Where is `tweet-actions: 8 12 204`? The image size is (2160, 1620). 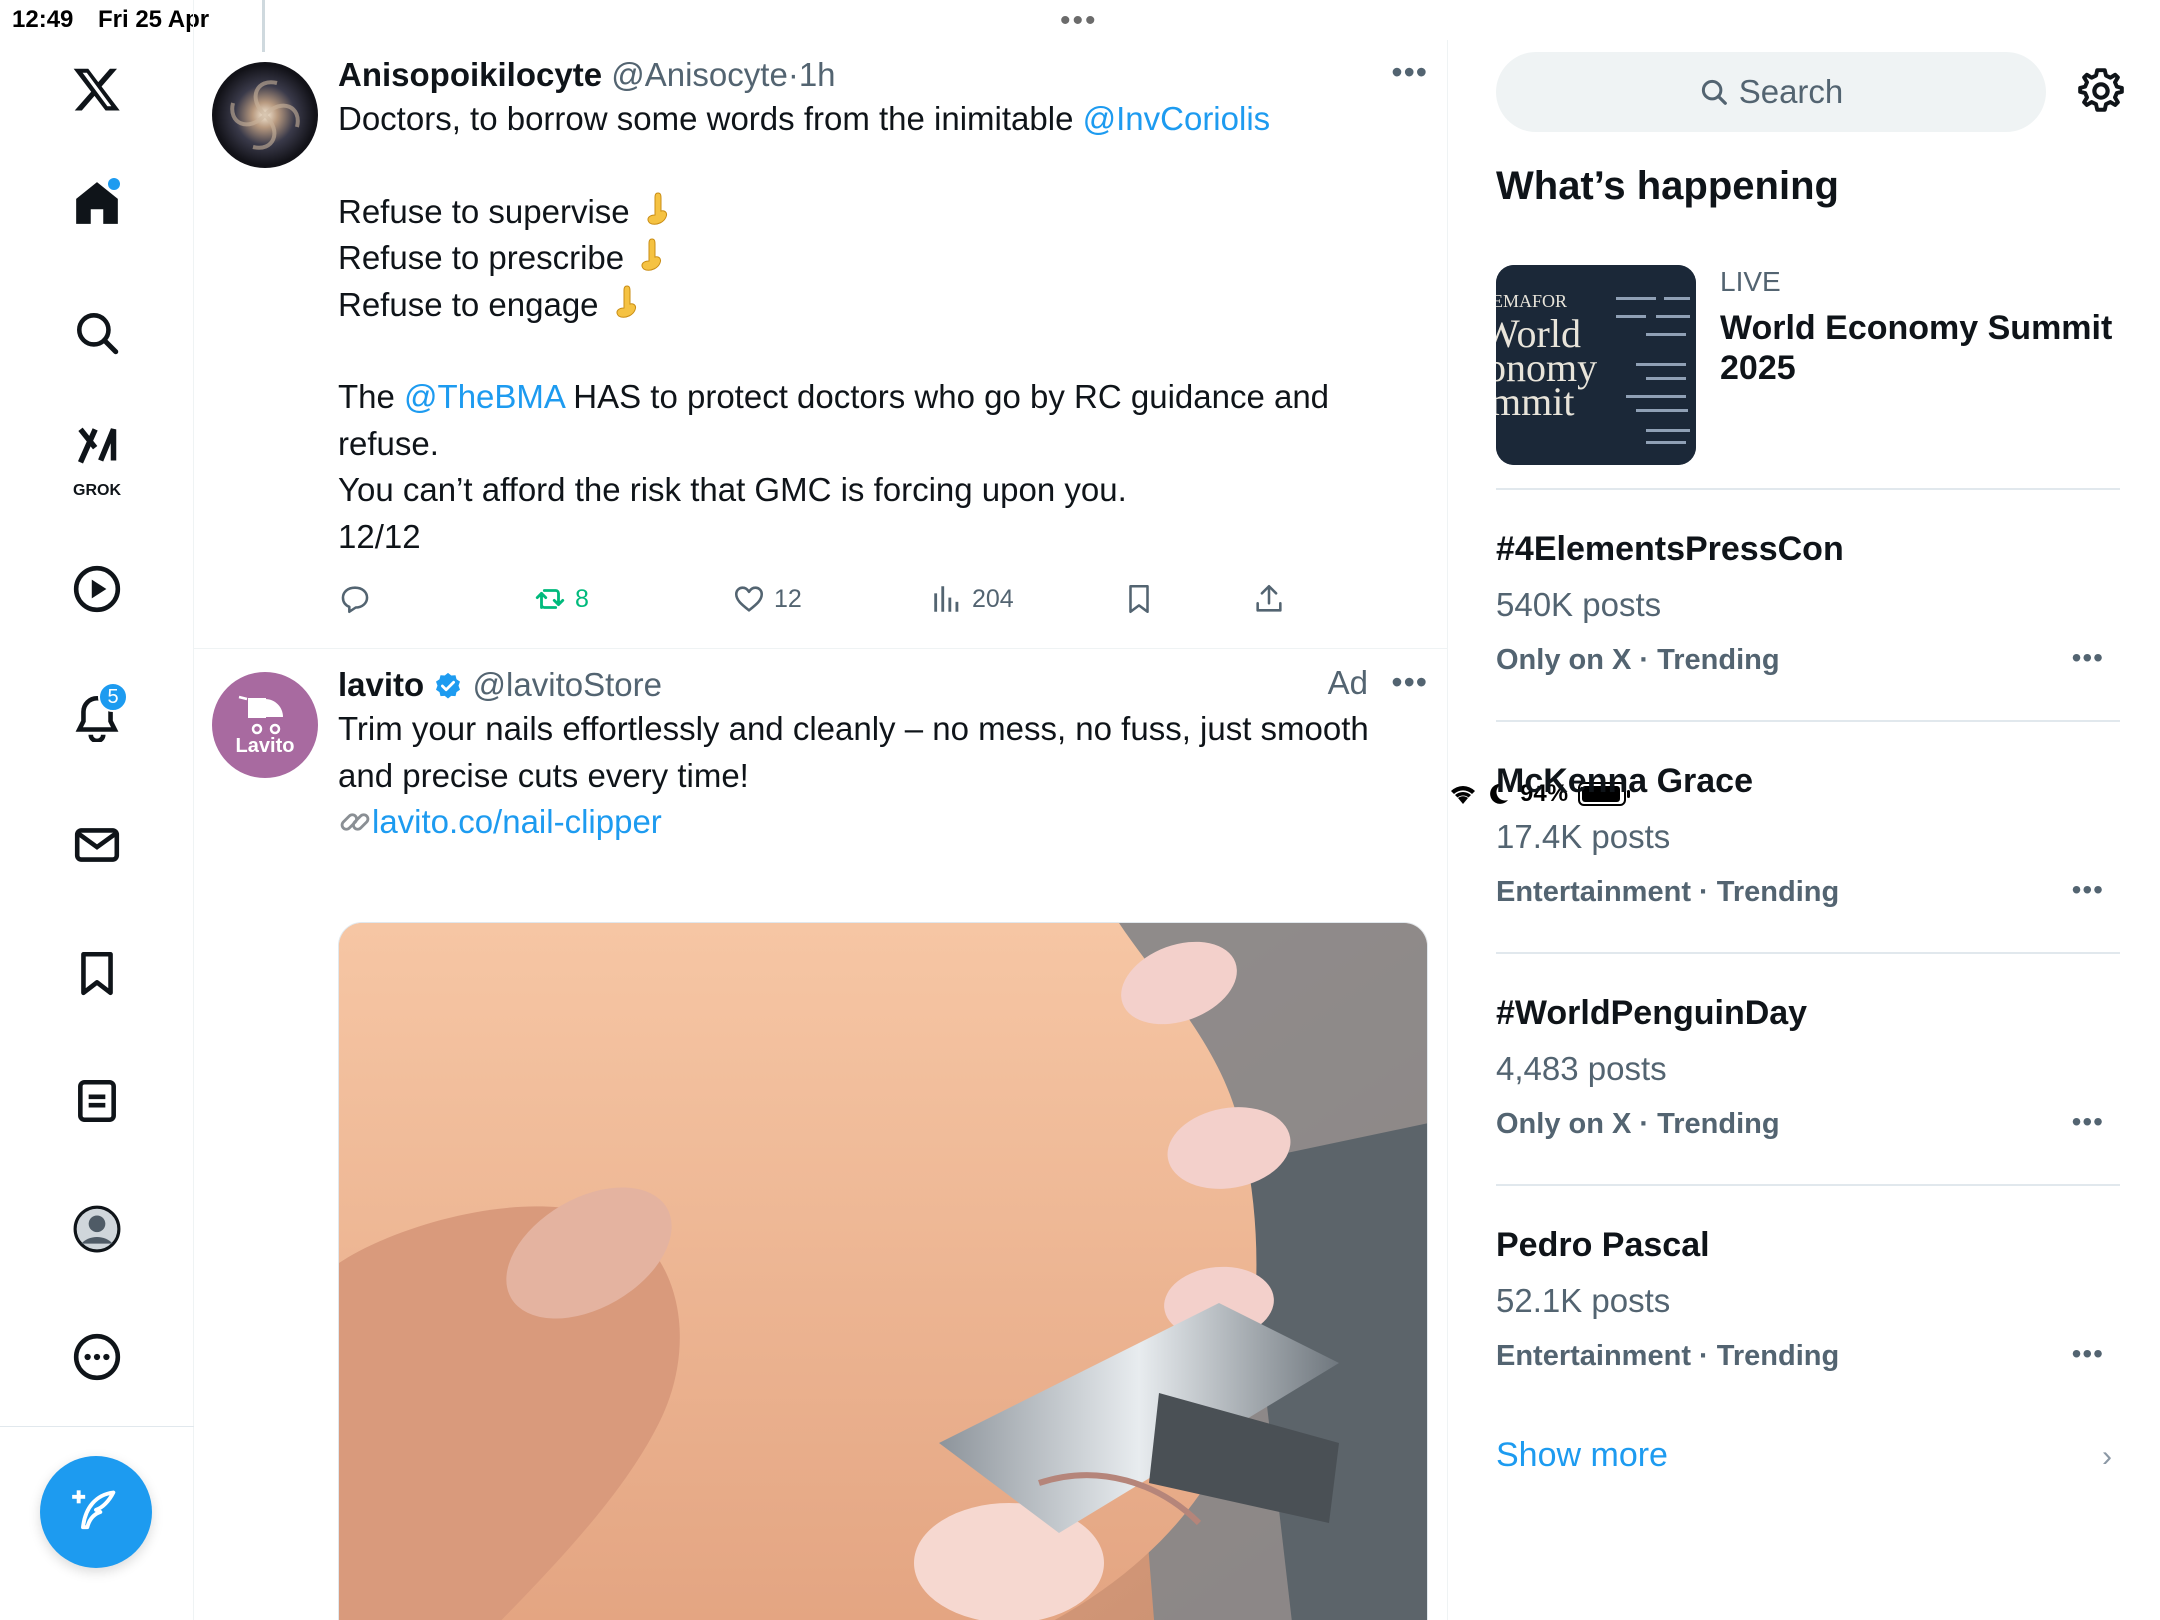 tweet-actions: 8 12 204 is located at coordinates (810, 602).